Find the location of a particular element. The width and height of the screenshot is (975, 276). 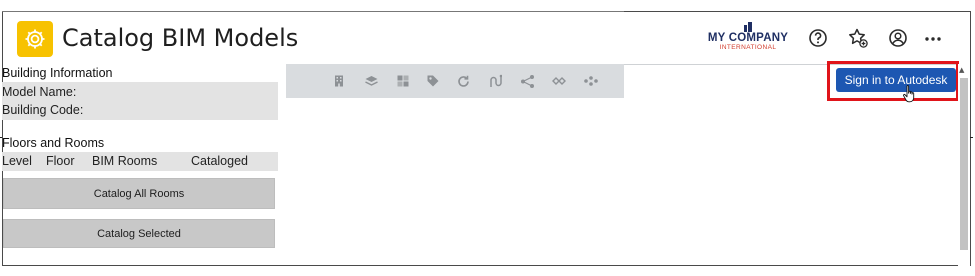

viewer-toolbar is located at coordinates (455, 81).